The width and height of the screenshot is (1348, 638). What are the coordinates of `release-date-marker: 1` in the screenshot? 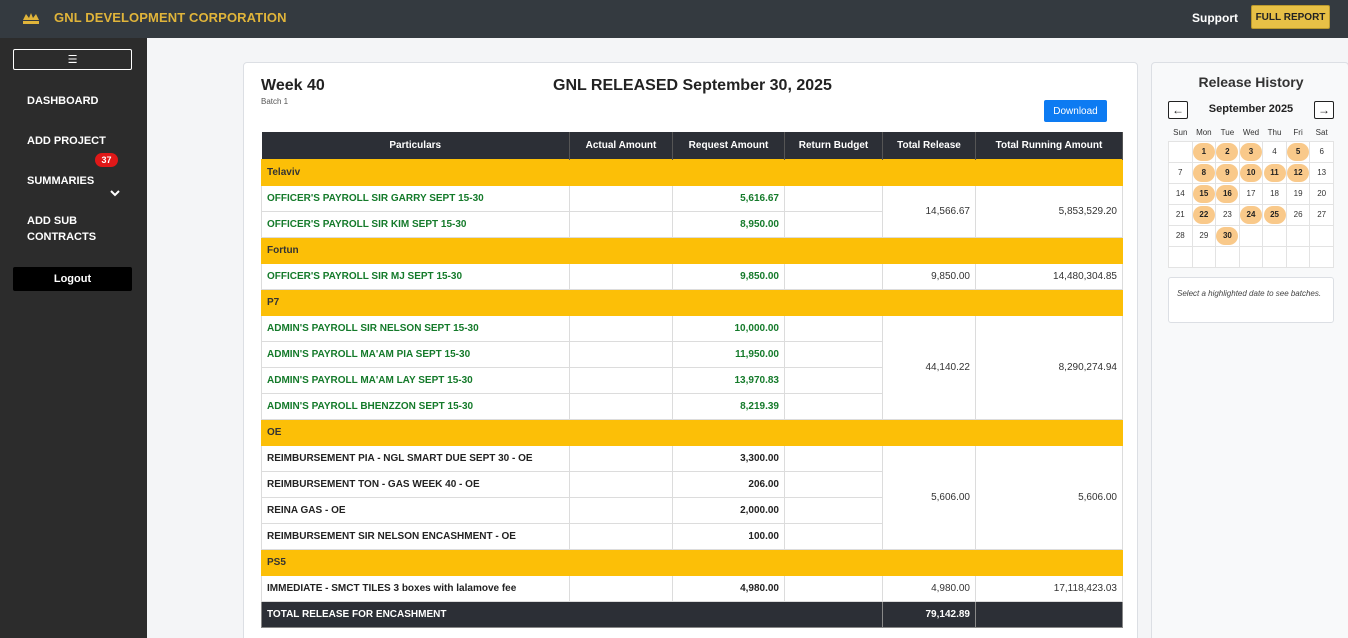 It's located at (1203, 151).